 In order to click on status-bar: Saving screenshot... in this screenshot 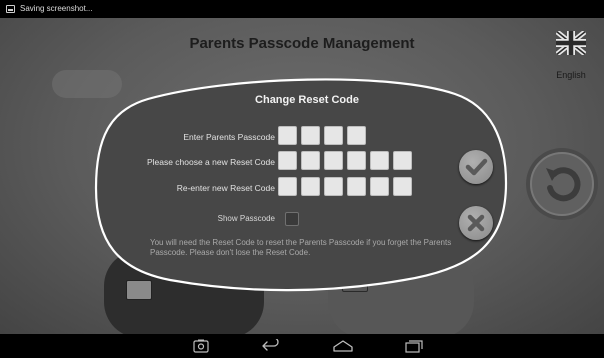, I will do `click(302, 9)`.